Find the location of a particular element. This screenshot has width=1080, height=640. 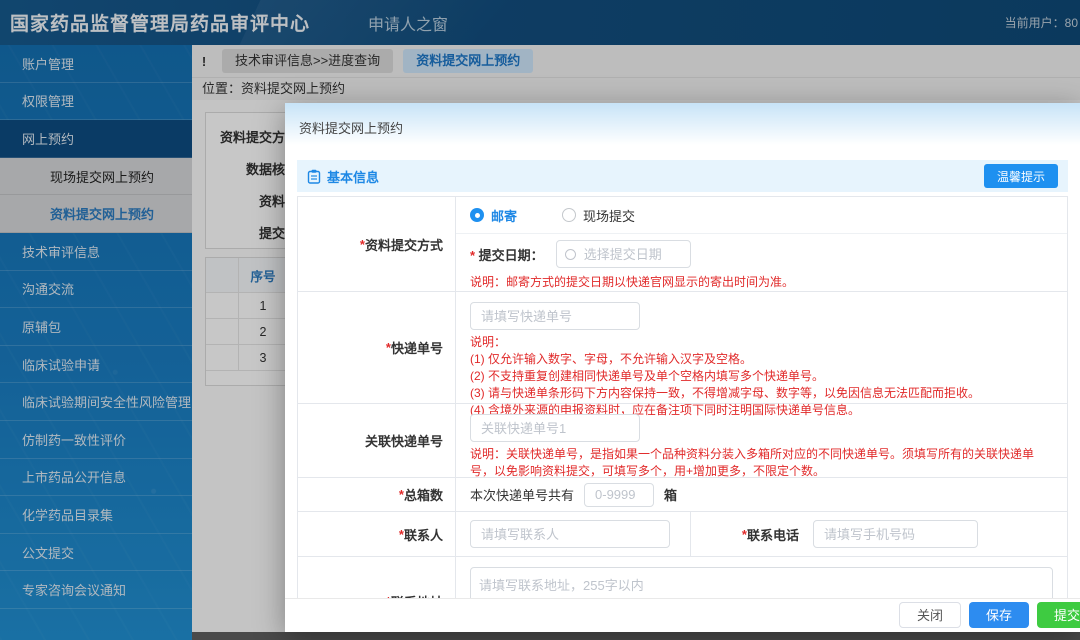

phone-label: 联系电话 is located at coordinates (751, 534).